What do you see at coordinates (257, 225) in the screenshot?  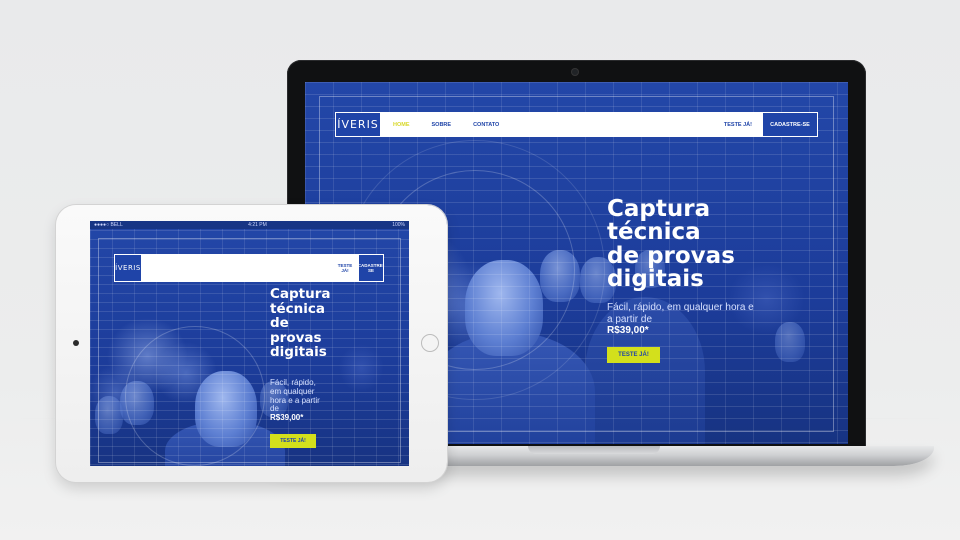 I see `status-time: 4:21 PM` at bounding box center [257, 225].